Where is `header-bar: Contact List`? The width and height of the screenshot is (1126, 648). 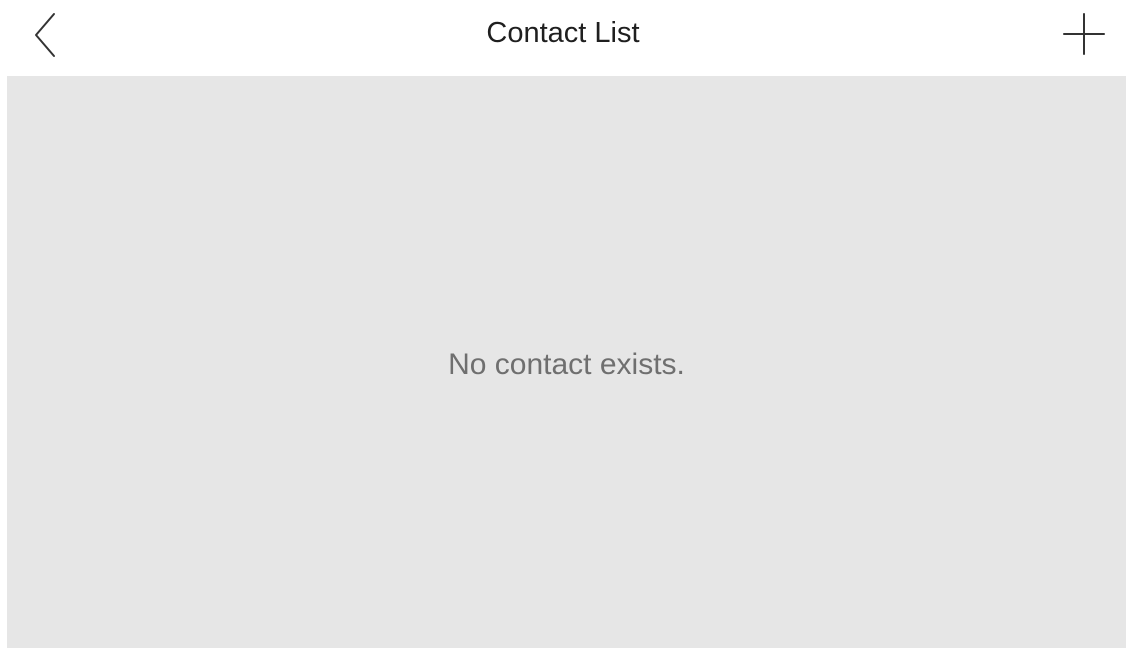
header-bar: Contact List is located at coordinates (563, 38).